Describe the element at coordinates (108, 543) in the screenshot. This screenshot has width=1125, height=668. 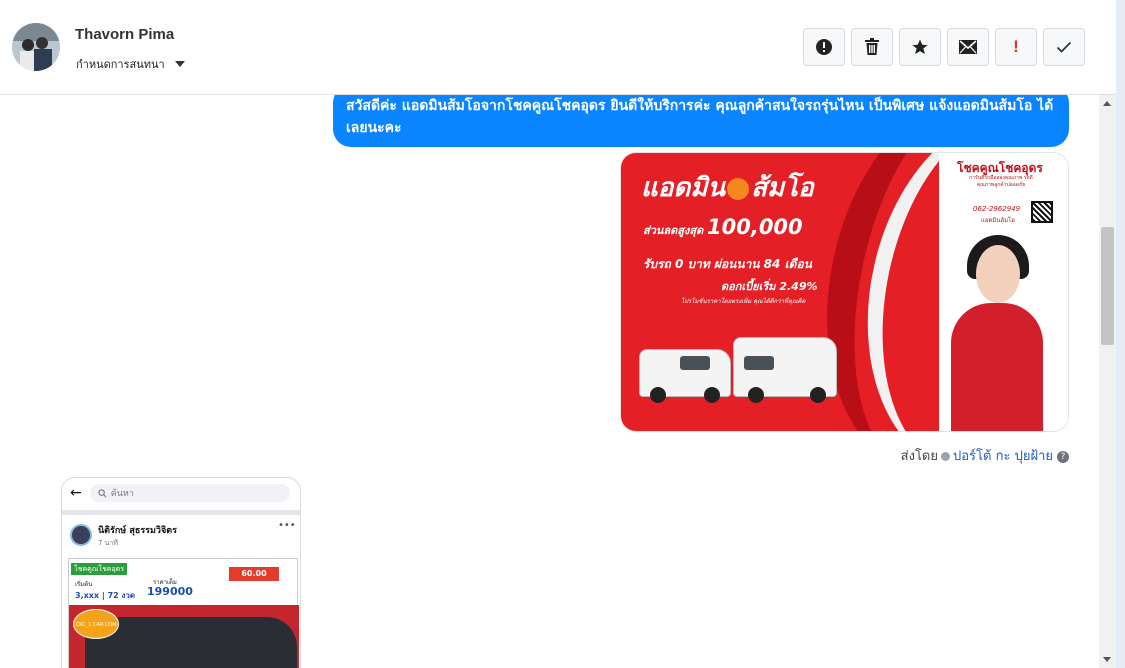
I see `post-time: 7 นาที` at that location.